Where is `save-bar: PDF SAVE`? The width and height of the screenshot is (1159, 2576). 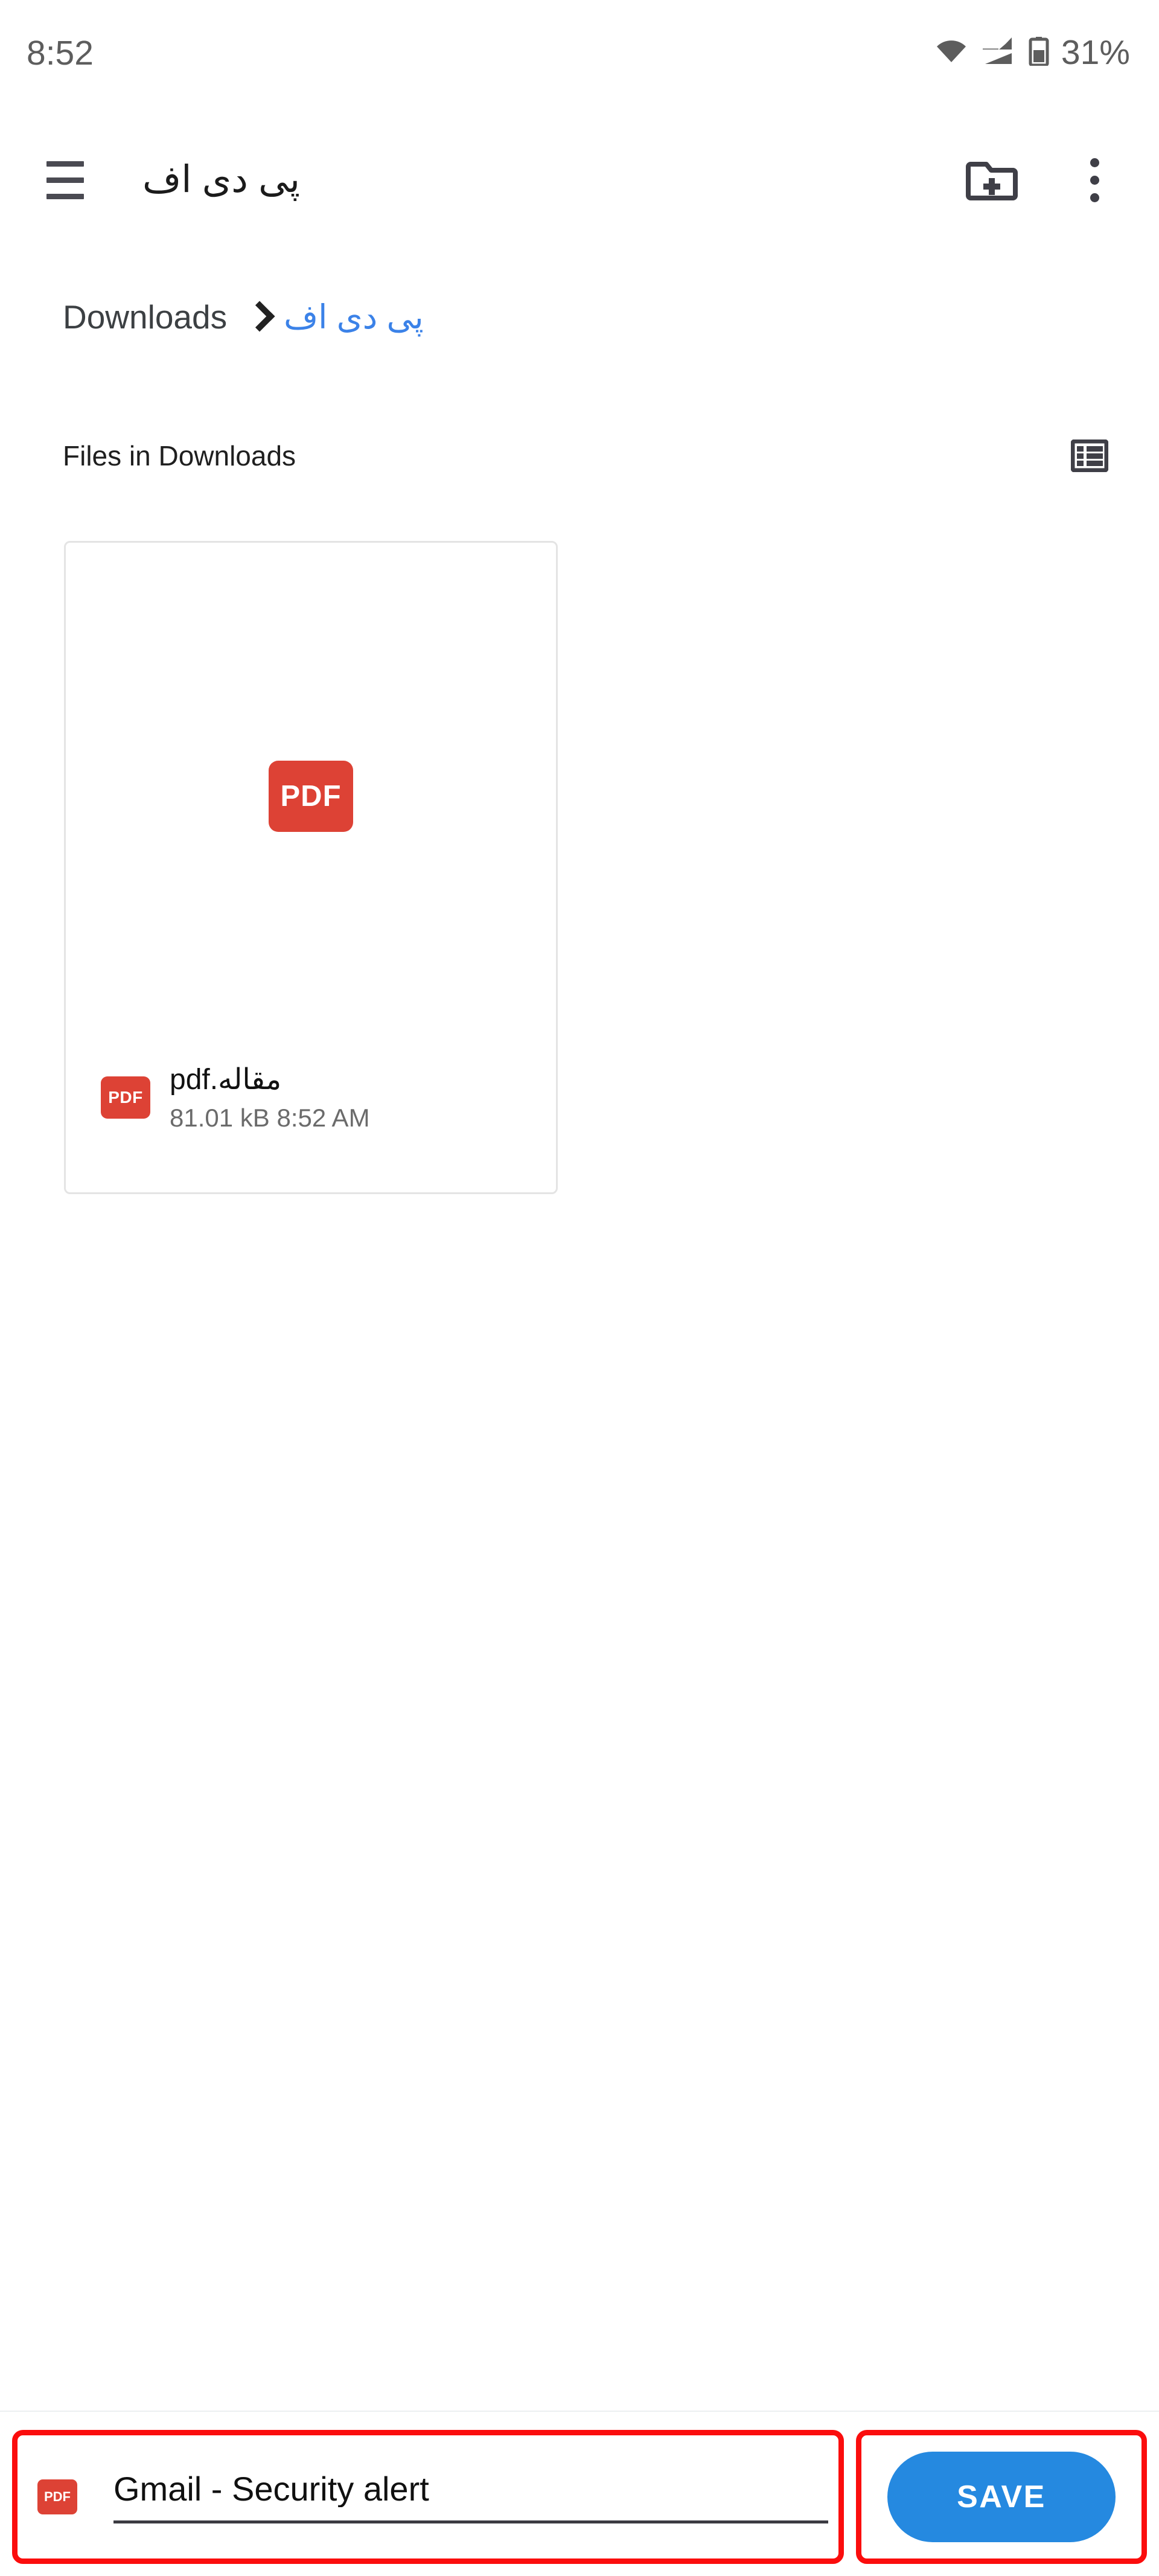
save-bar: PDF SAVE is located at coordinates (579, 2494).